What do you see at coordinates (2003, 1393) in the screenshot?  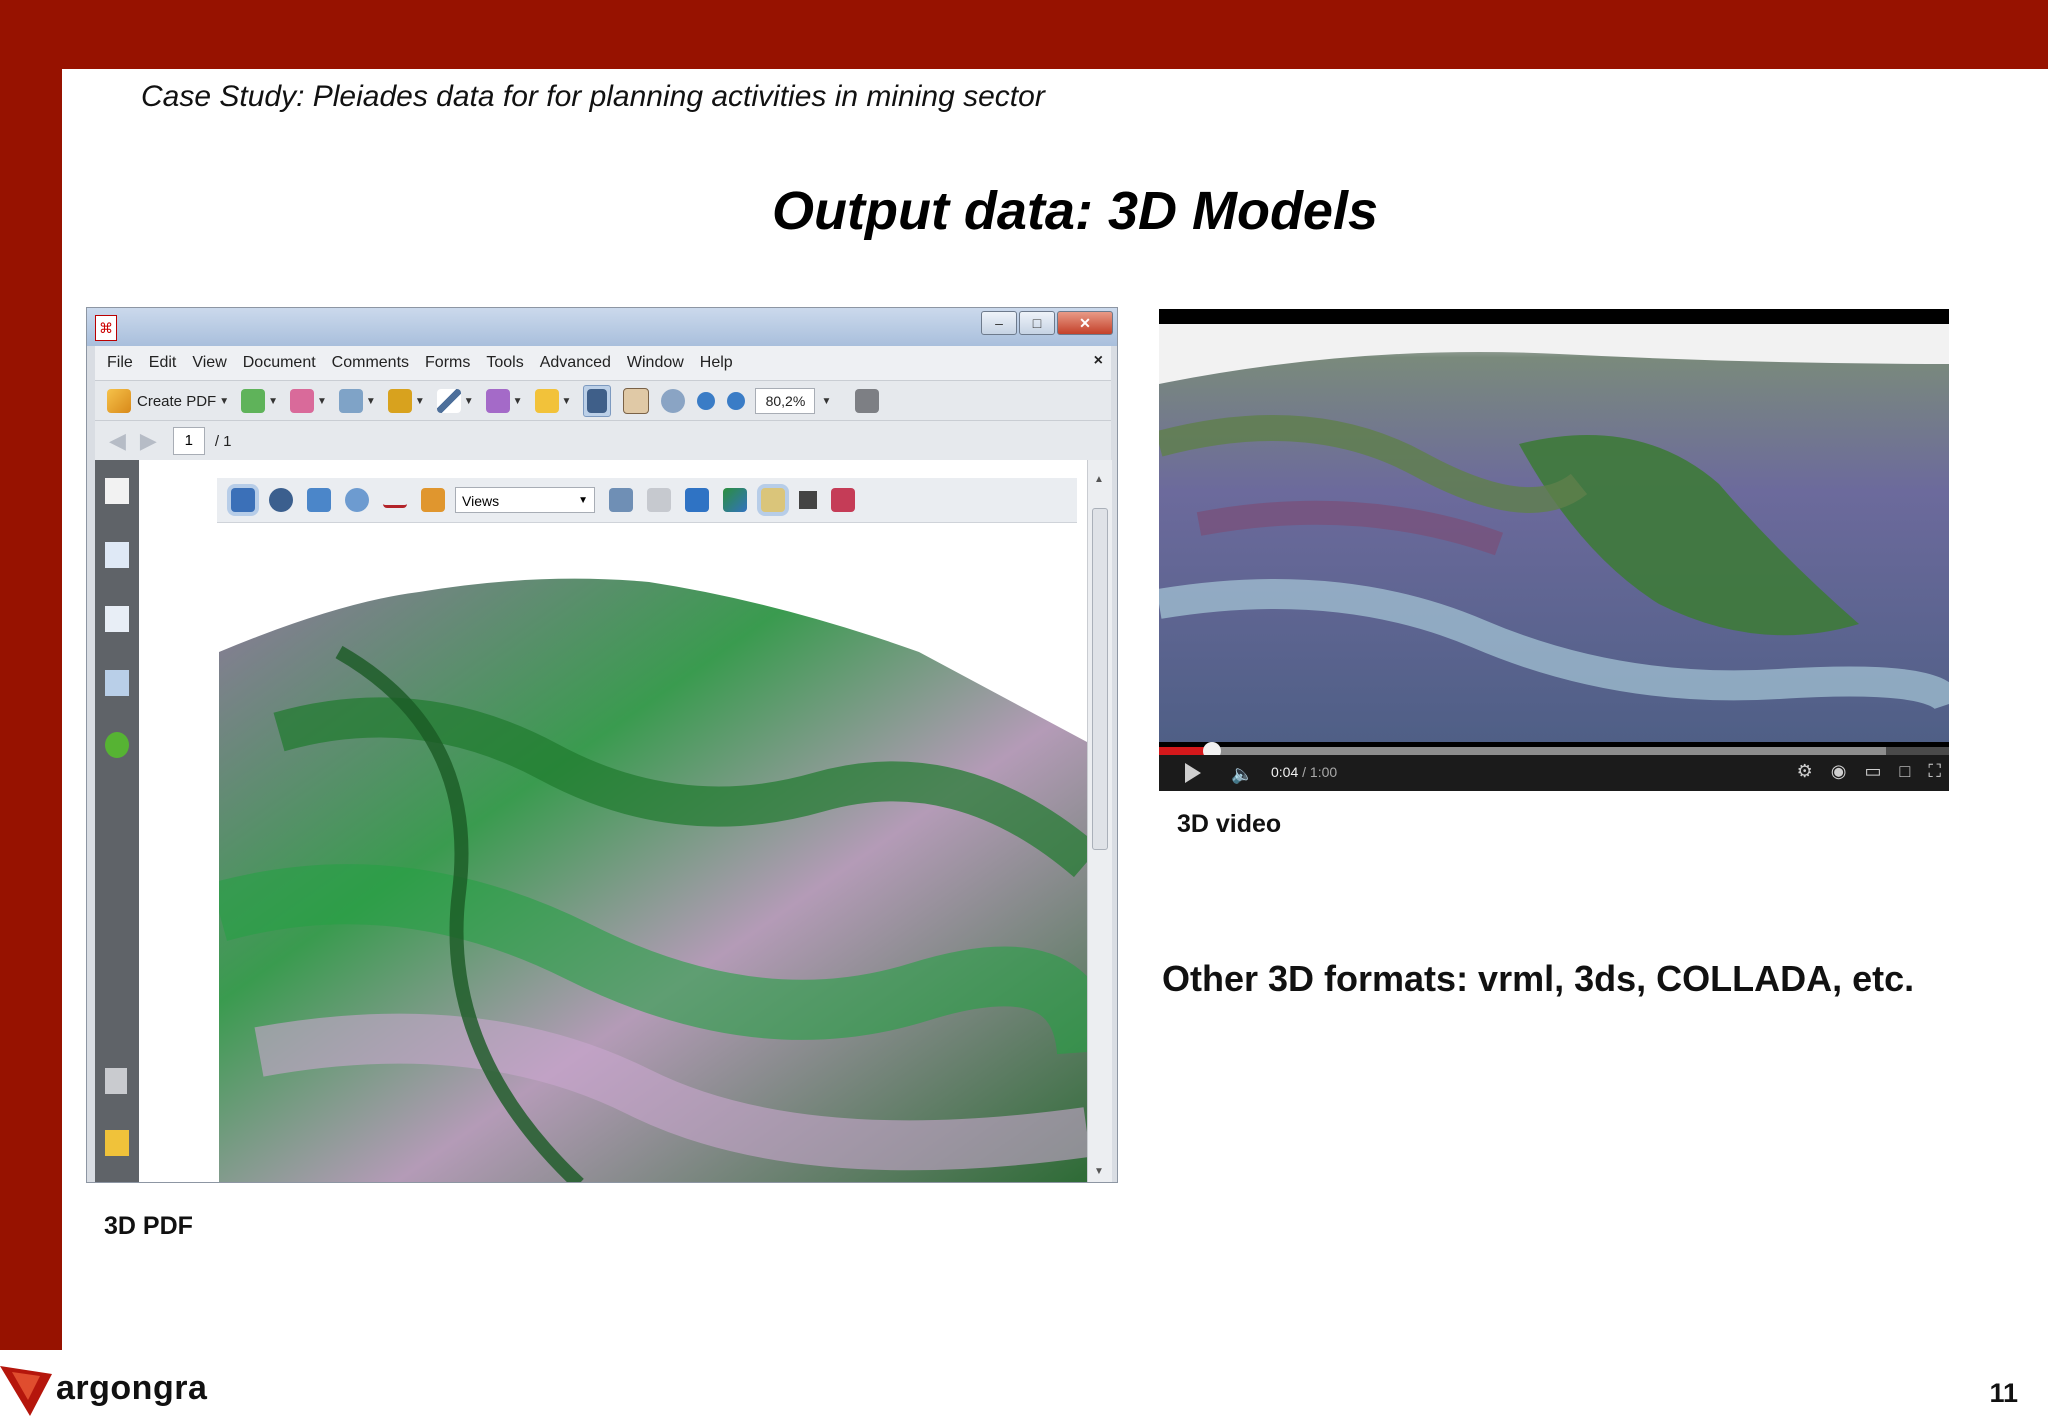 I see `page-number: 11` at bounding box center [2003, 1393].